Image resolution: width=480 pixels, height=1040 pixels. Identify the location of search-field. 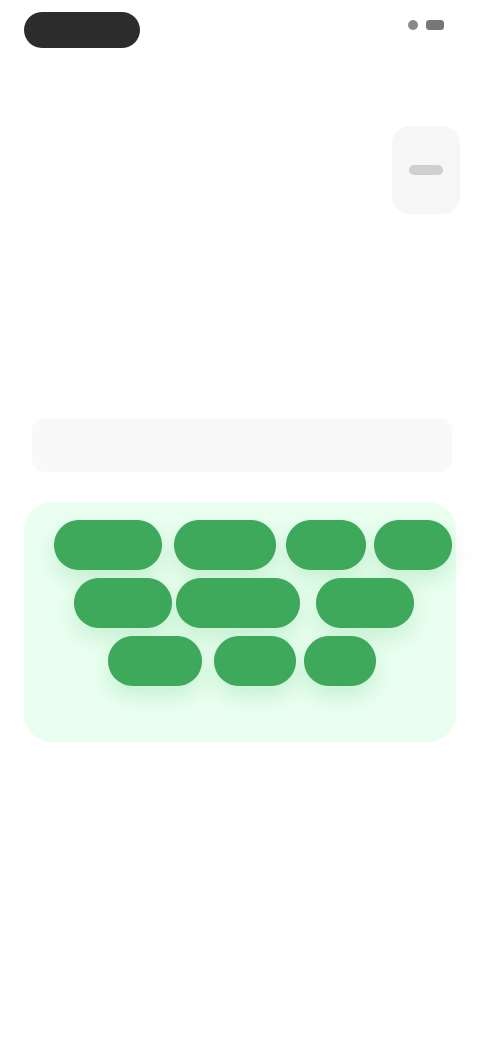
(242, 445).